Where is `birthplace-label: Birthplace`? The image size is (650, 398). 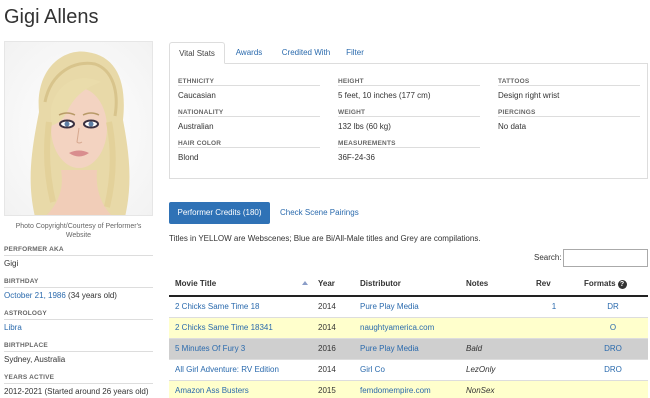 birthplace-label: Birthplace is located at coordinates (78, 346).